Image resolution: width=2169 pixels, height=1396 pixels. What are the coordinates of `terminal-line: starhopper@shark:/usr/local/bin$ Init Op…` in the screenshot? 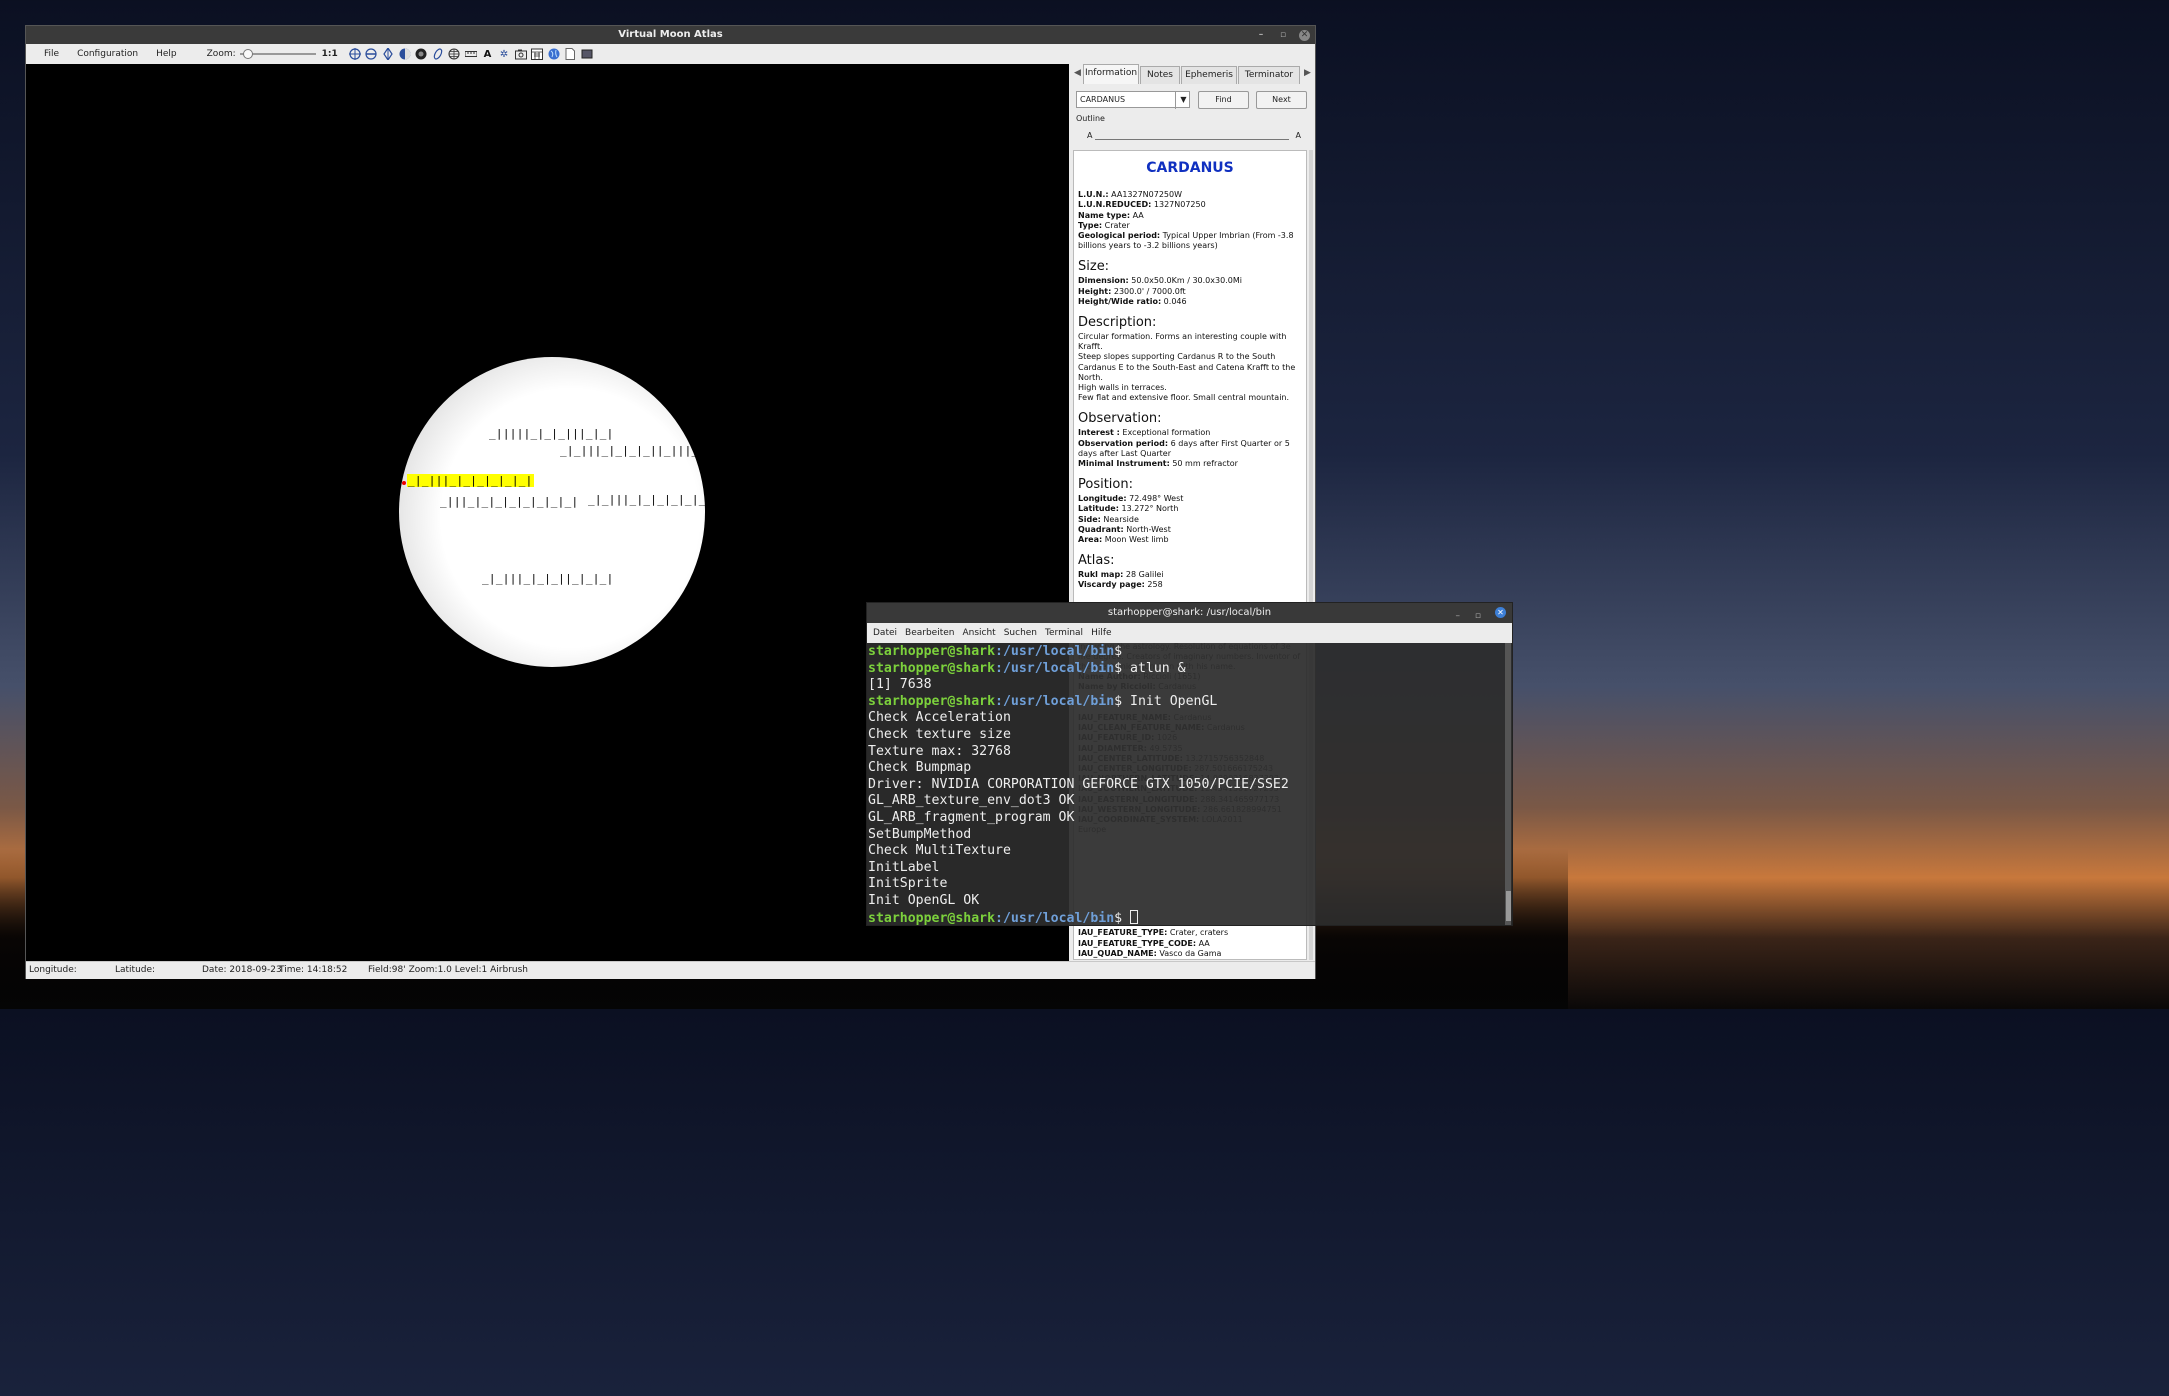 It's located at (1186, 702).